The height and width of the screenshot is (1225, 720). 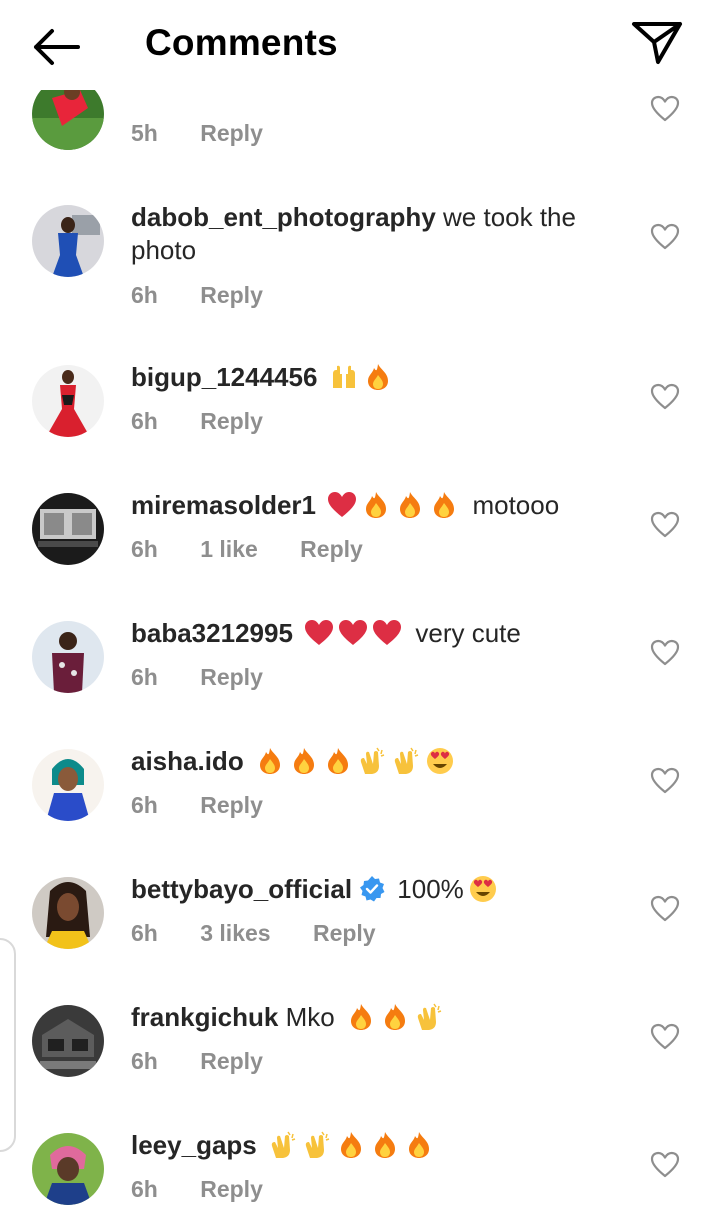 What do you see at coordinates (235, 933) in the screenshot?
I see `likes-count: 3 likes` at bounding box center [235, 933].